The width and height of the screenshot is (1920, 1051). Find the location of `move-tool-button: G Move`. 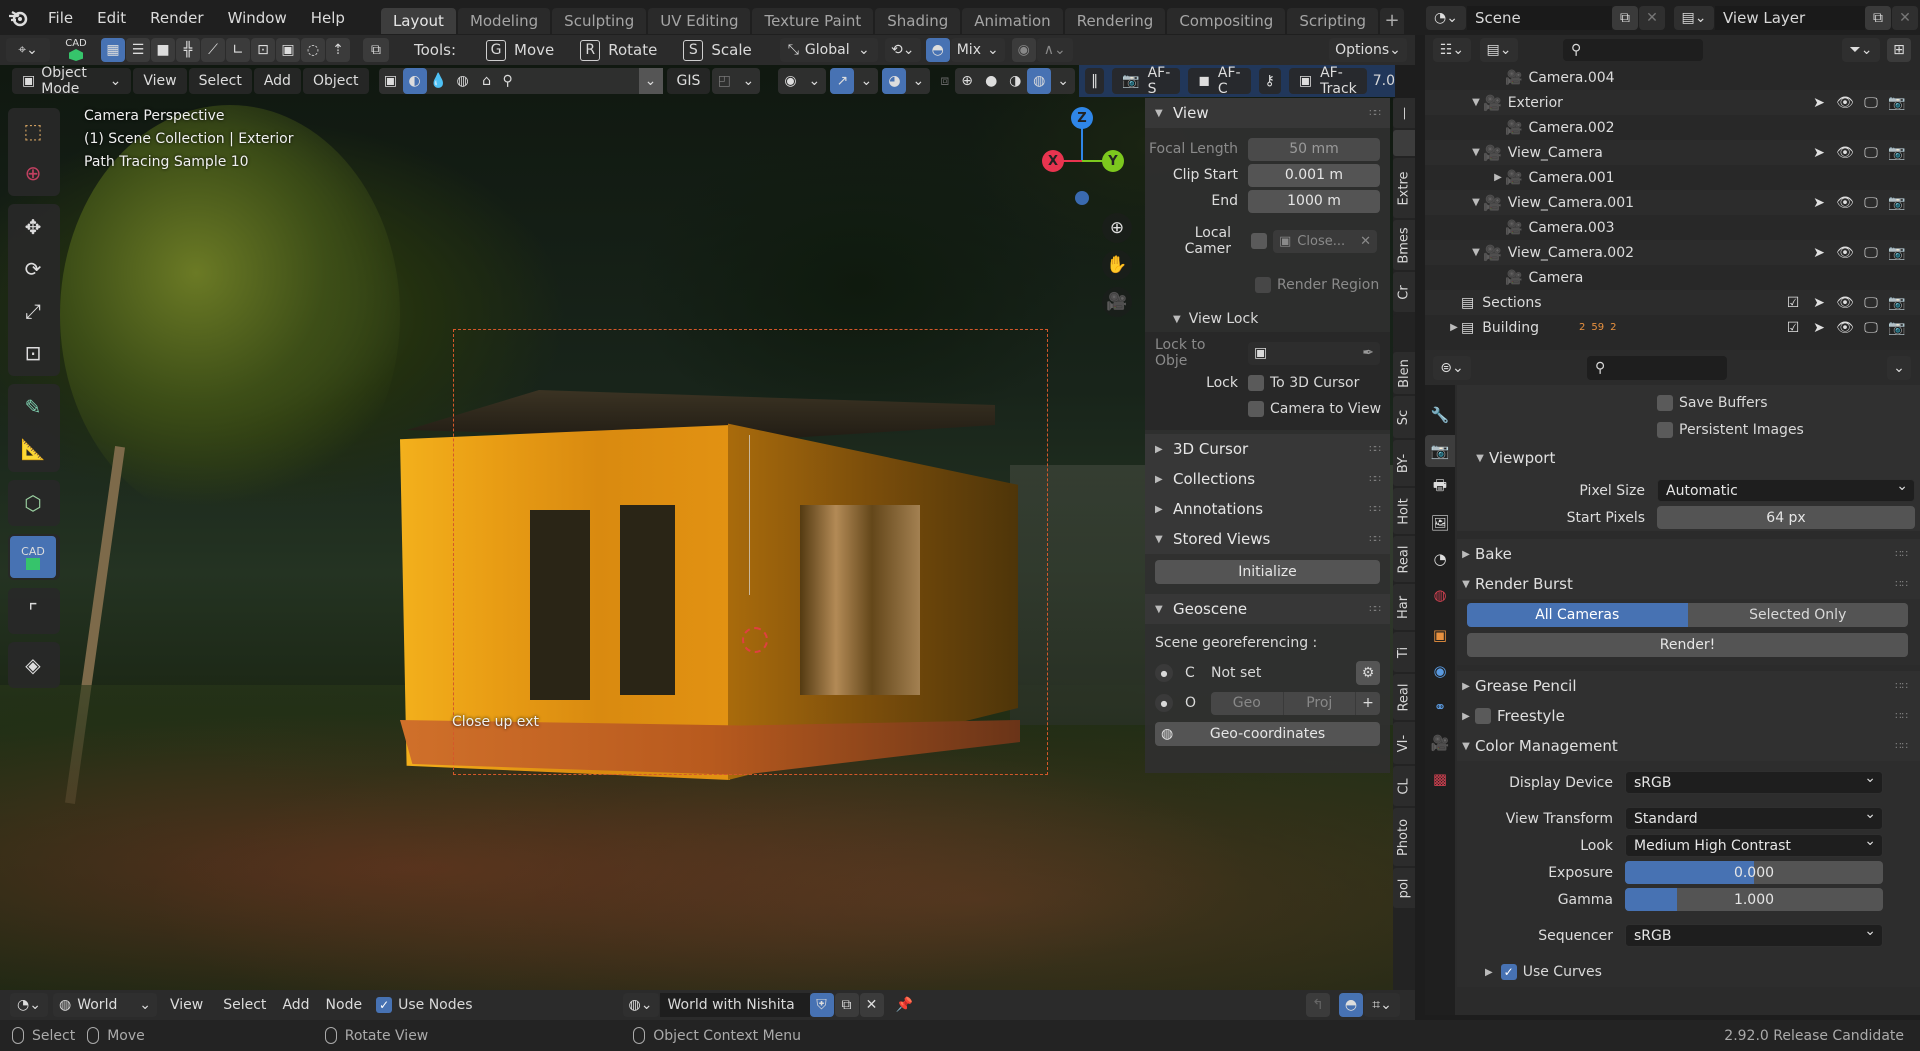

move-tool-button: G Move is located at coordinates (520, 50).